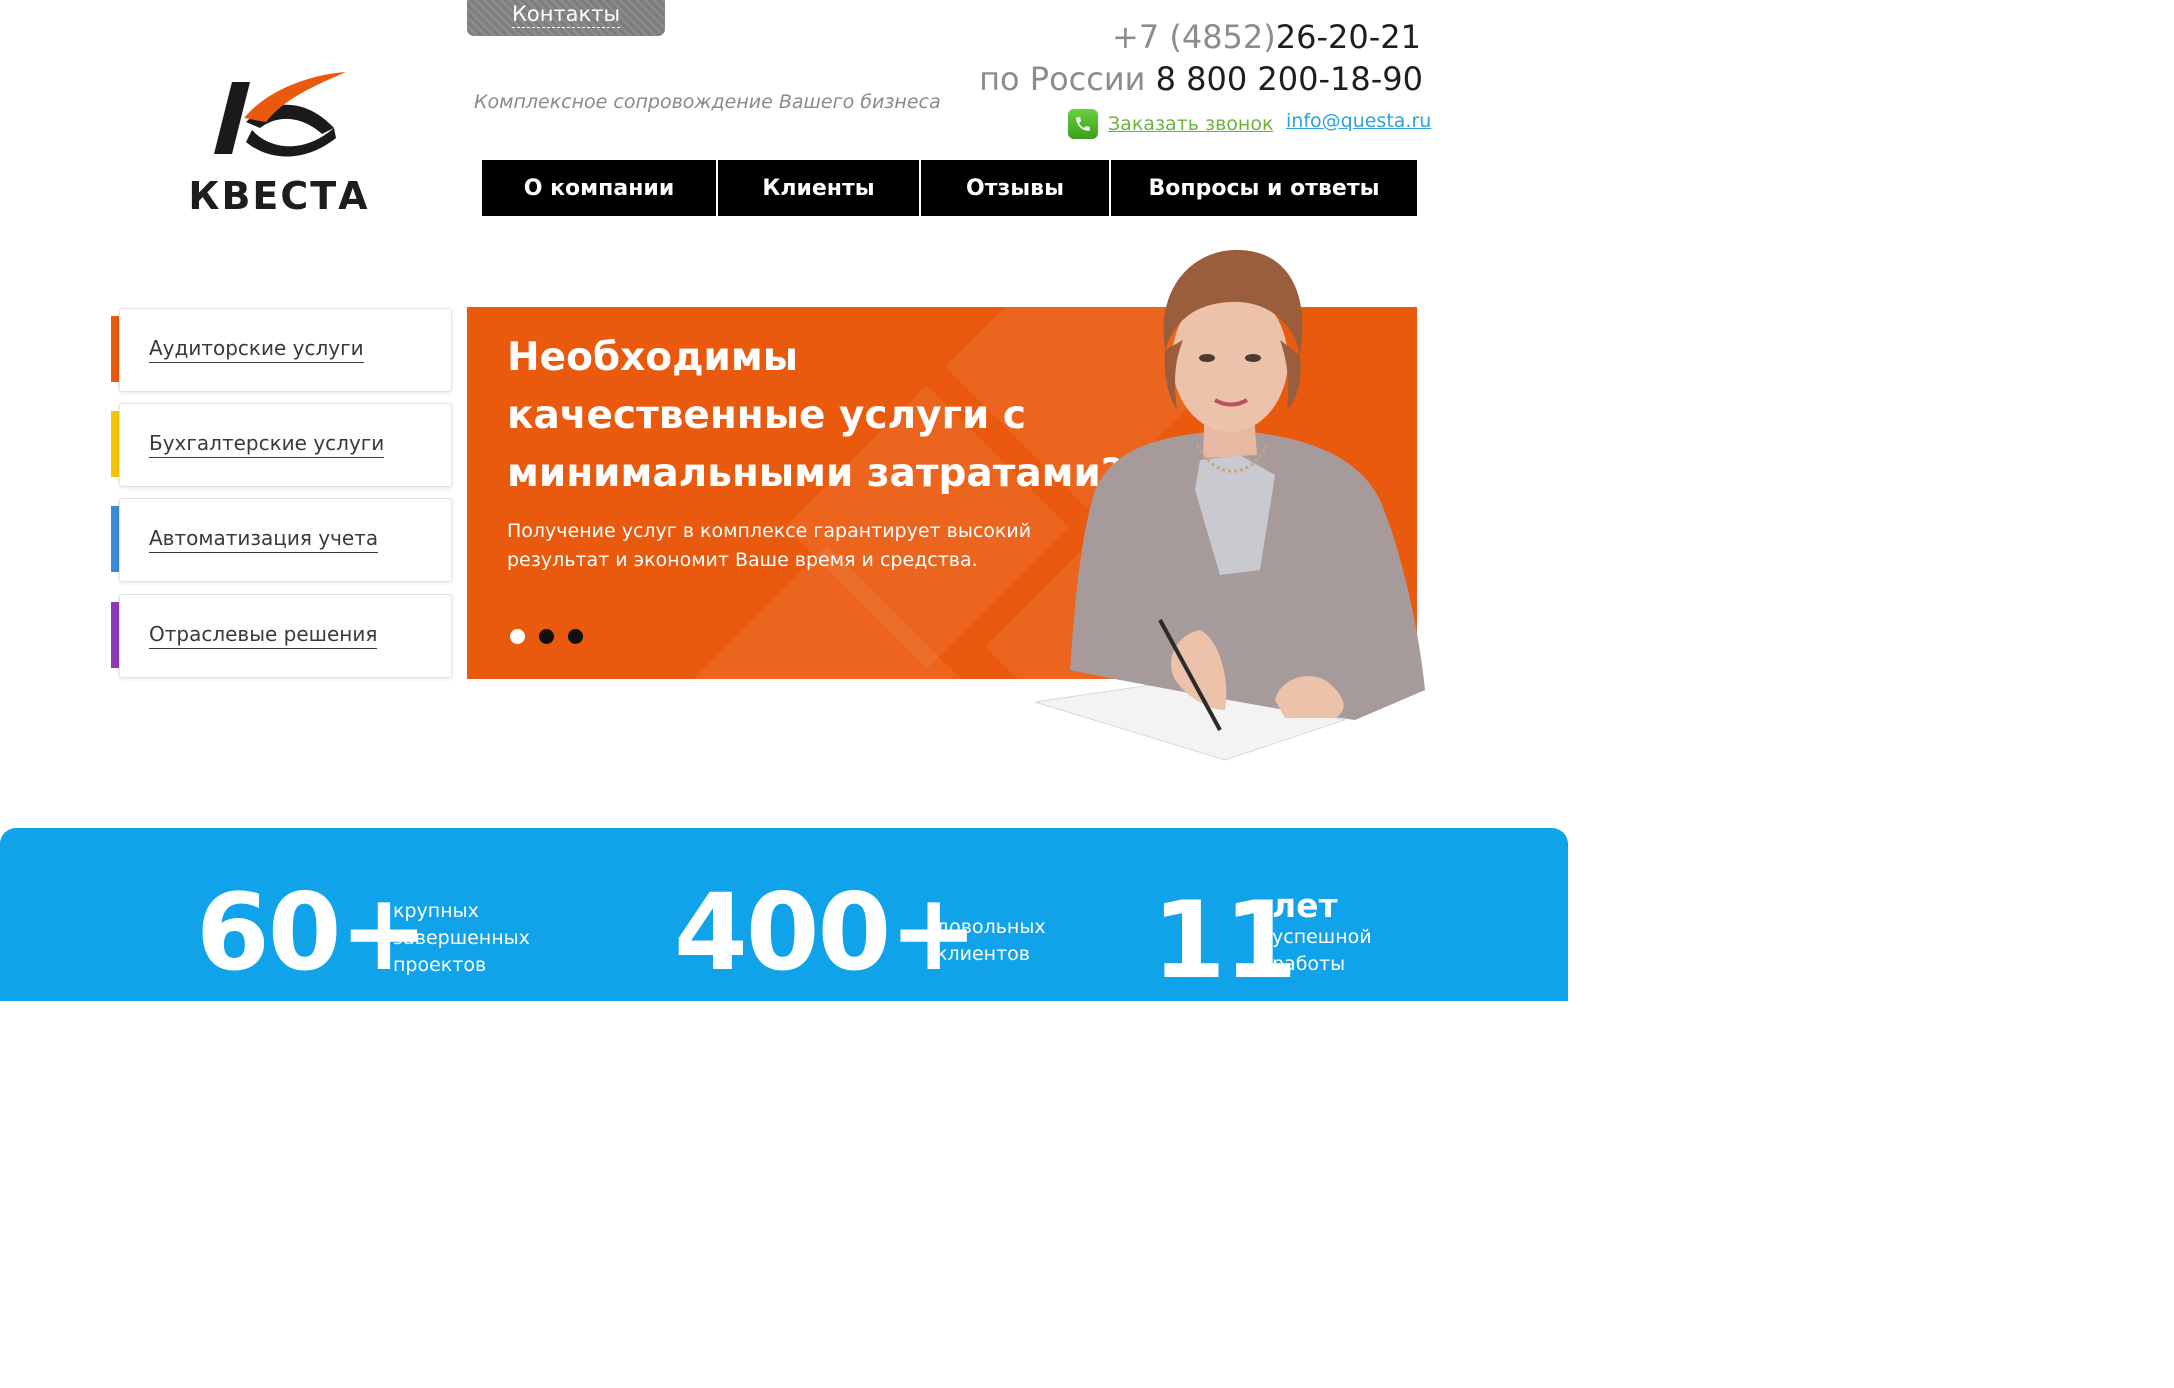 The height and width of the screenshot is (1388, 2174). I want to click on stat-text-line: клиентов, so click(983, 954).